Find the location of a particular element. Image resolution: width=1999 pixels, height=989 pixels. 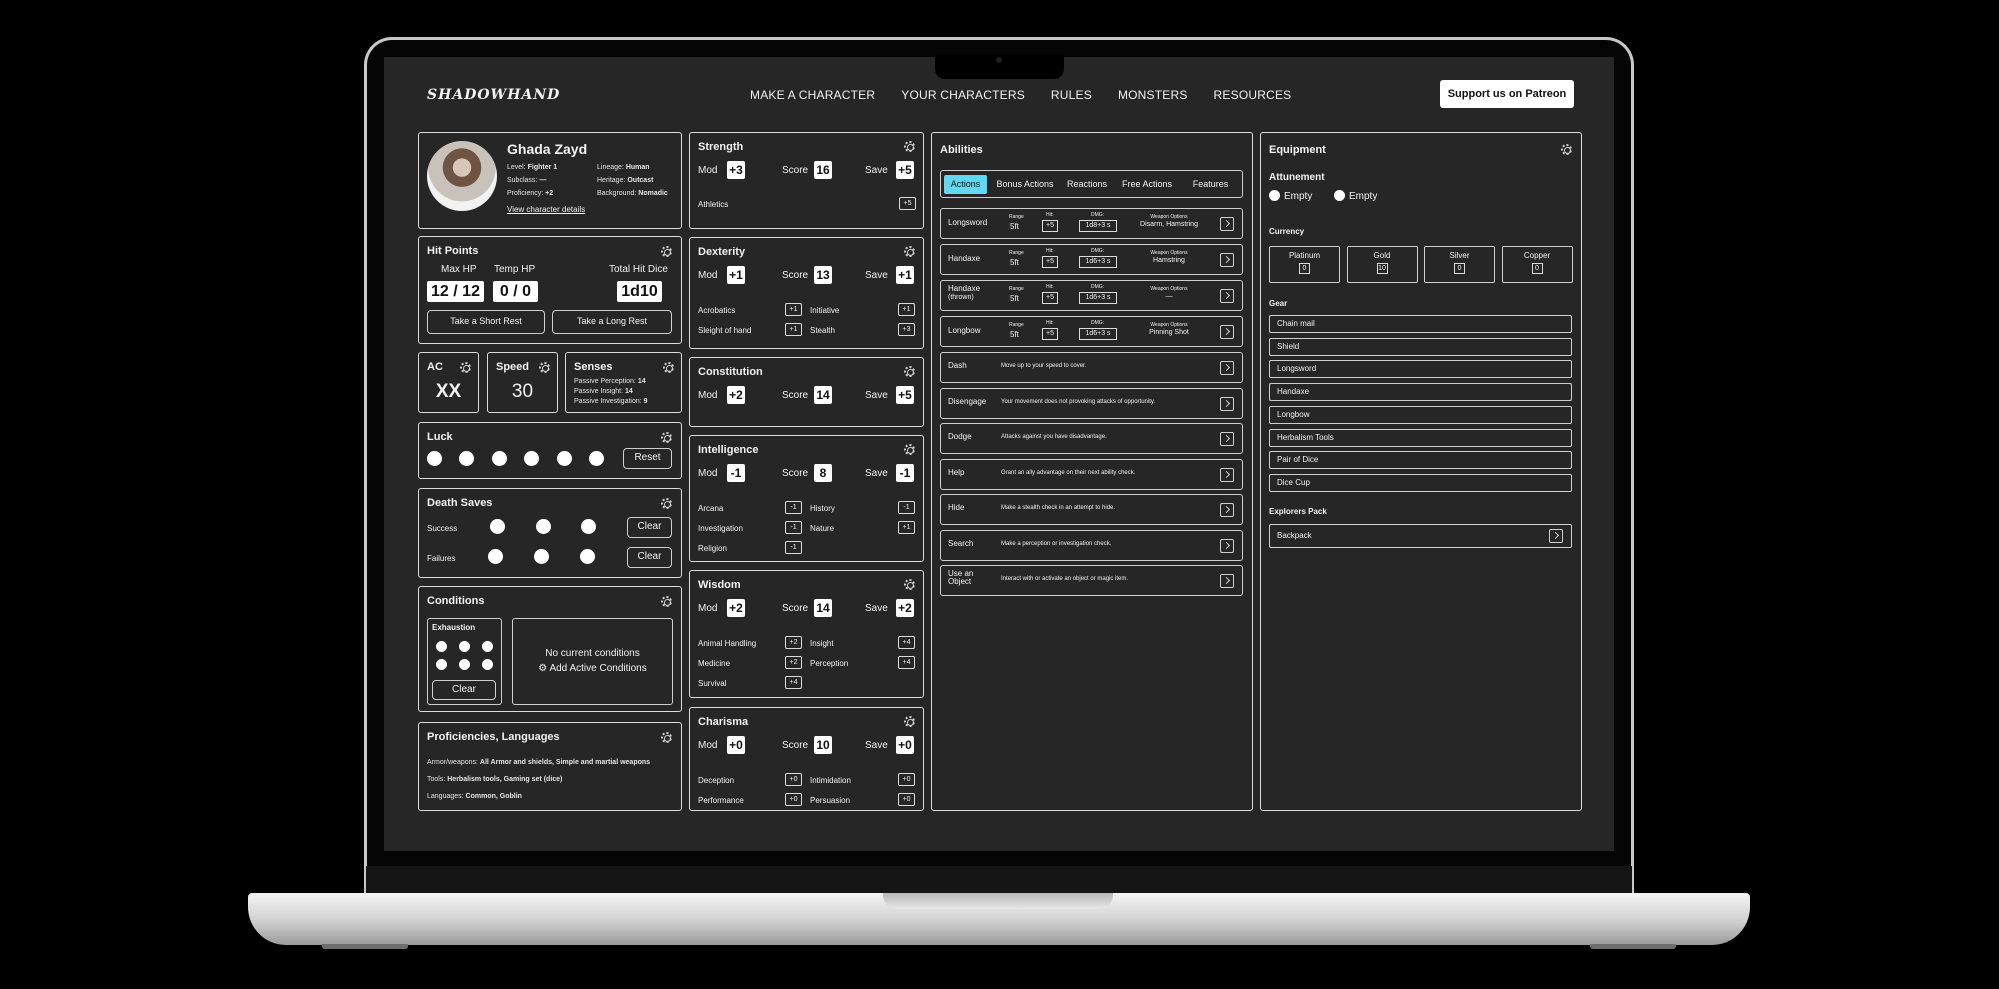

exhaustion-clear-button: Clear is located at coordinates (464, 690).